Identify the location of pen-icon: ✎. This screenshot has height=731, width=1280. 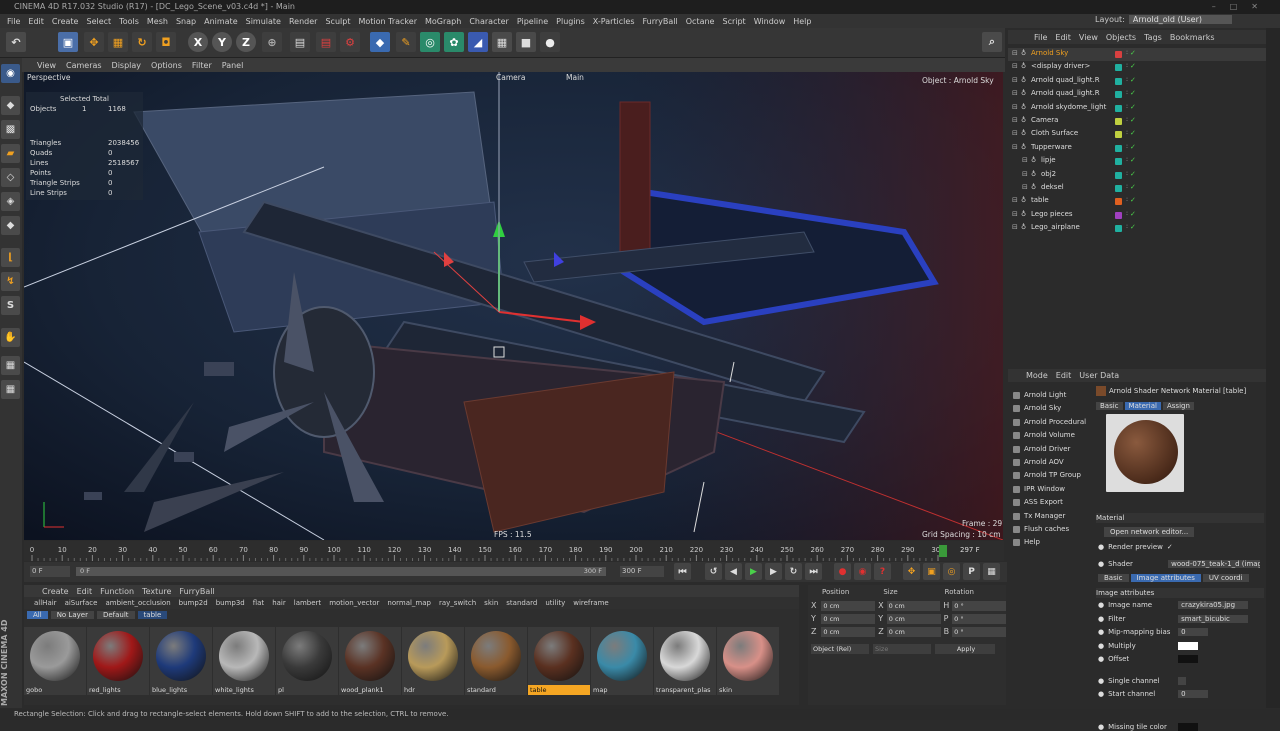
(406, 42).